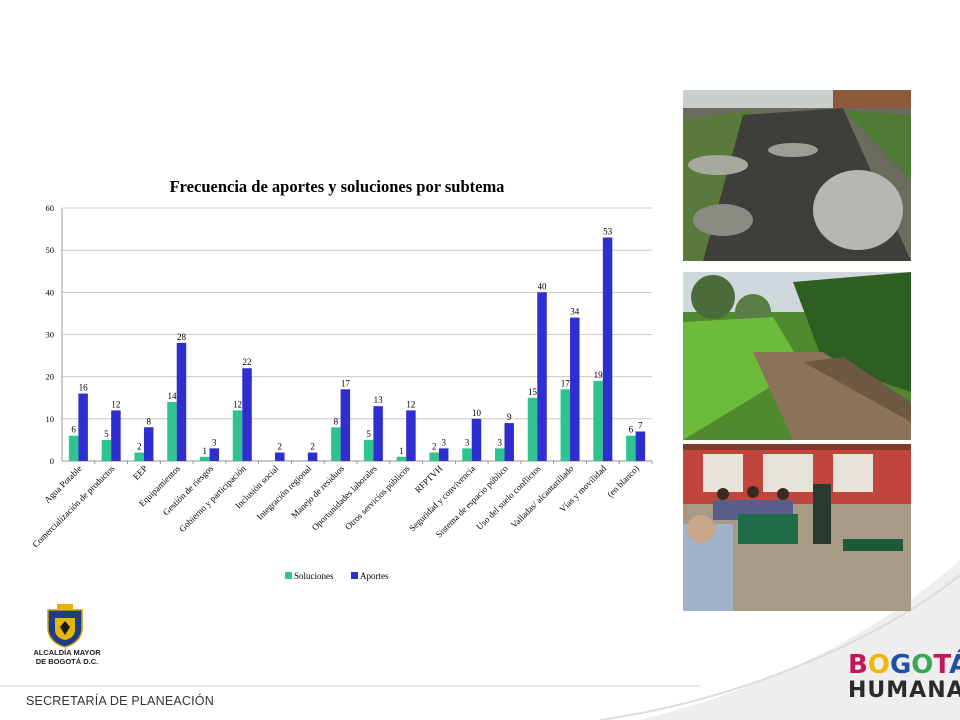 Image resolution: width=960 pixels, height=720 pixels. Describe the element at coordinates (288, 575) in the screenshot. I see `legend-swatch-soluciones` at that location.